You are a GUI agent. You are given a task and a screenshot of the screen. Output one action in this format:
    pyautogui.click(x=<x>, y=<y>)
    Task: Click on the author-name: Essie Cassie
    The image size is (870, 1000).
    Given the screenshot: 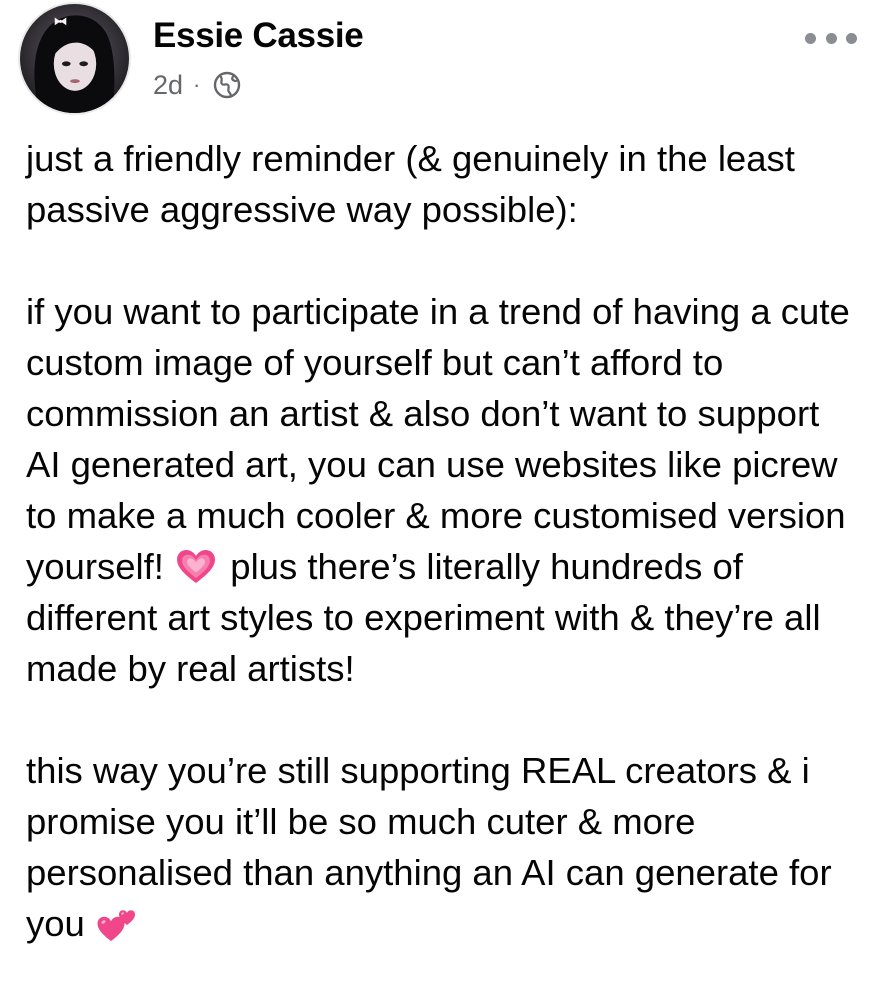 What is the action you would take?
    pyautogui.click(x=258, y=36)
    